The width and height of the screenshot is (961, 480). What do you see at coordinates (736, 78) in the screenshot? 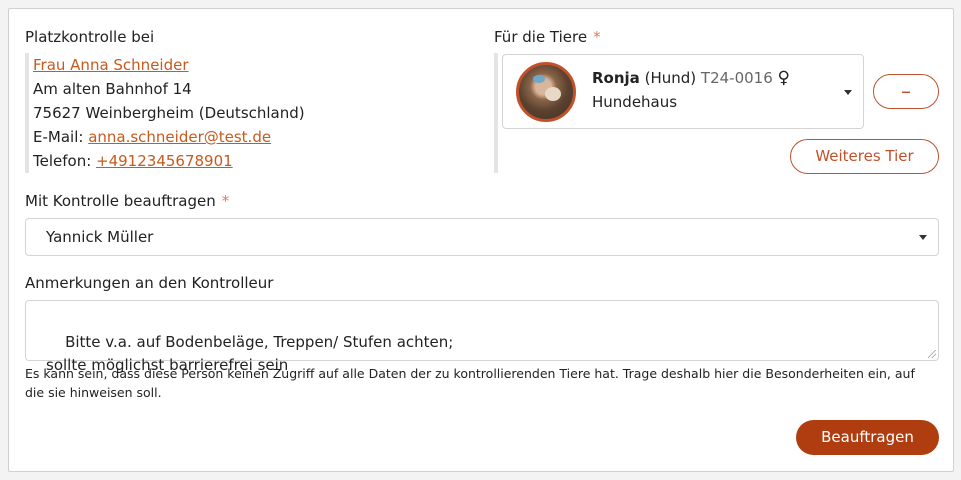
I see `animal-id: T24-0016` at bounding box center [736, 78].